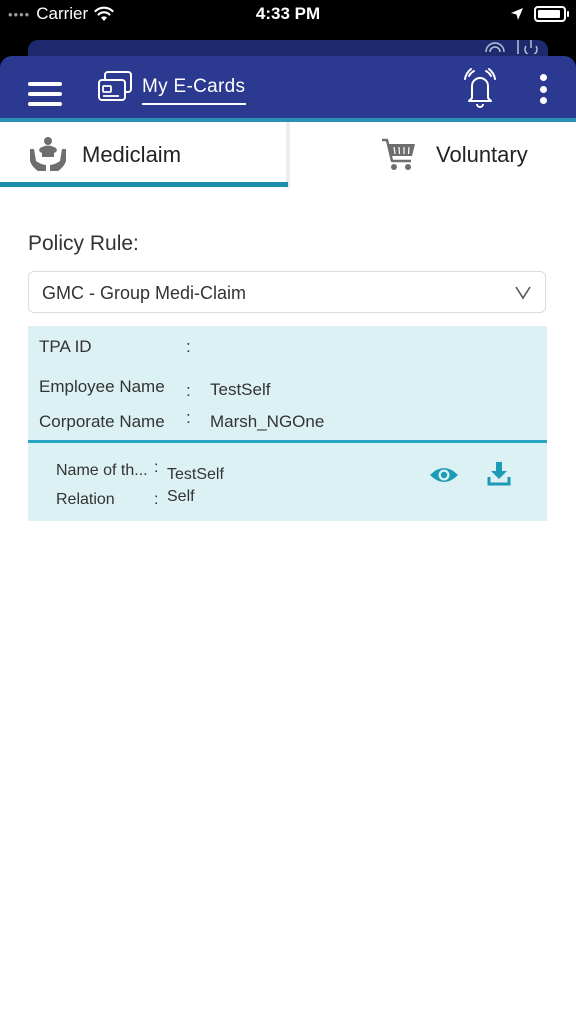 Image resolution: width=576 pixels, height=1024 pixels. I want to click on tpa-id-label: TPA ID, so click(65, 346).